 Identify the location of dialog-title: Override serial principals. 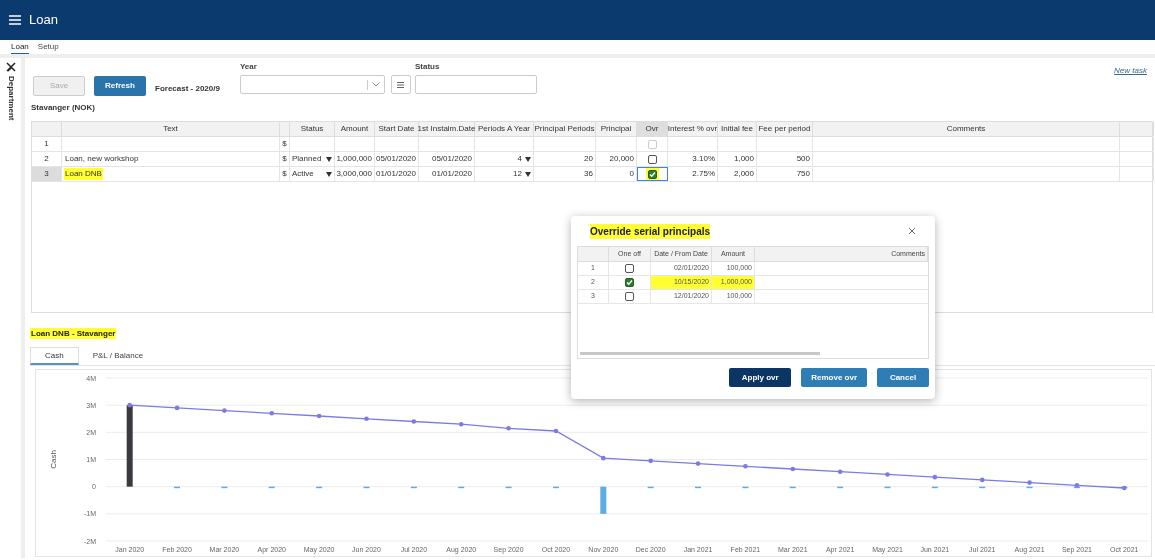
(650, 231).